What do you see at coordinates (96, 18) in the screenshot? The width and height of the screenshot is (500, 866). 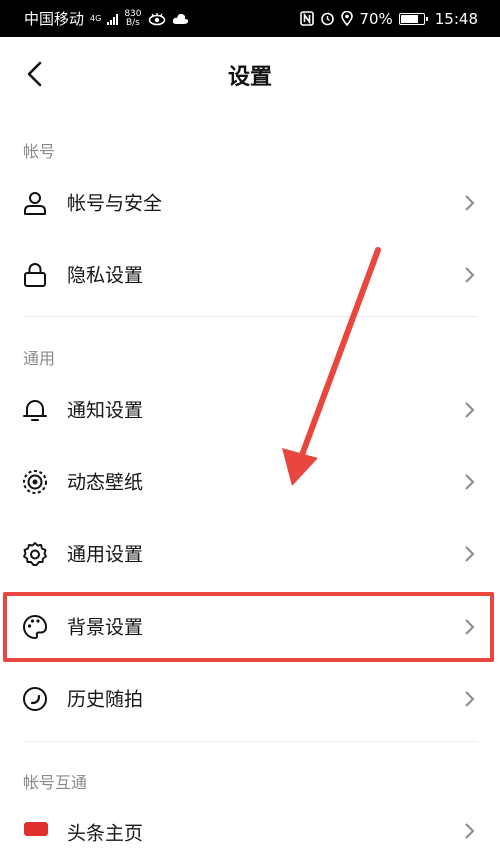 I see `network-type: 4G` at bounding box center [96, 18].